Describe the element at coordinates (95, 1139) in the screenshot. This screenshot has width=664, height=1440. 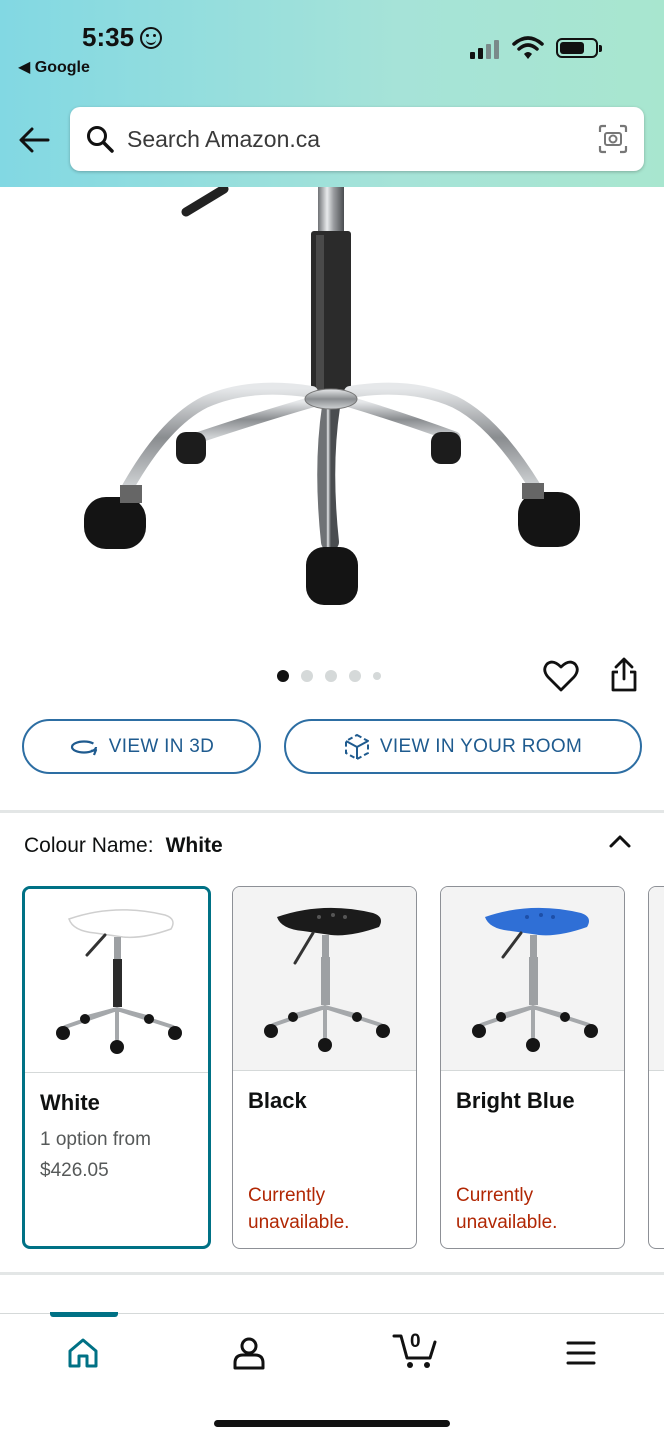
I see `swatch-option-text: 1 option from` at that location.